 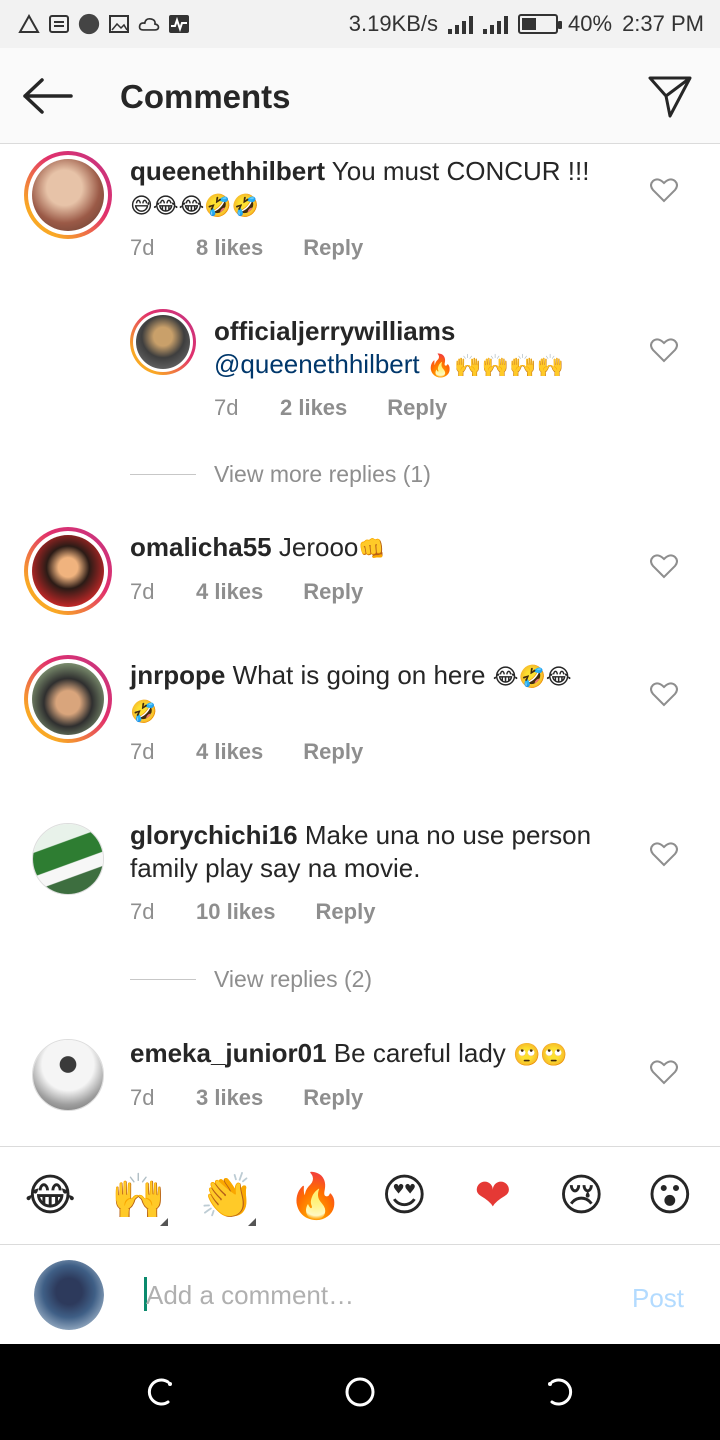 I want to click on comment-emojis: 🔥🙌🙌🙌🙌, so click(x=495, y=366).